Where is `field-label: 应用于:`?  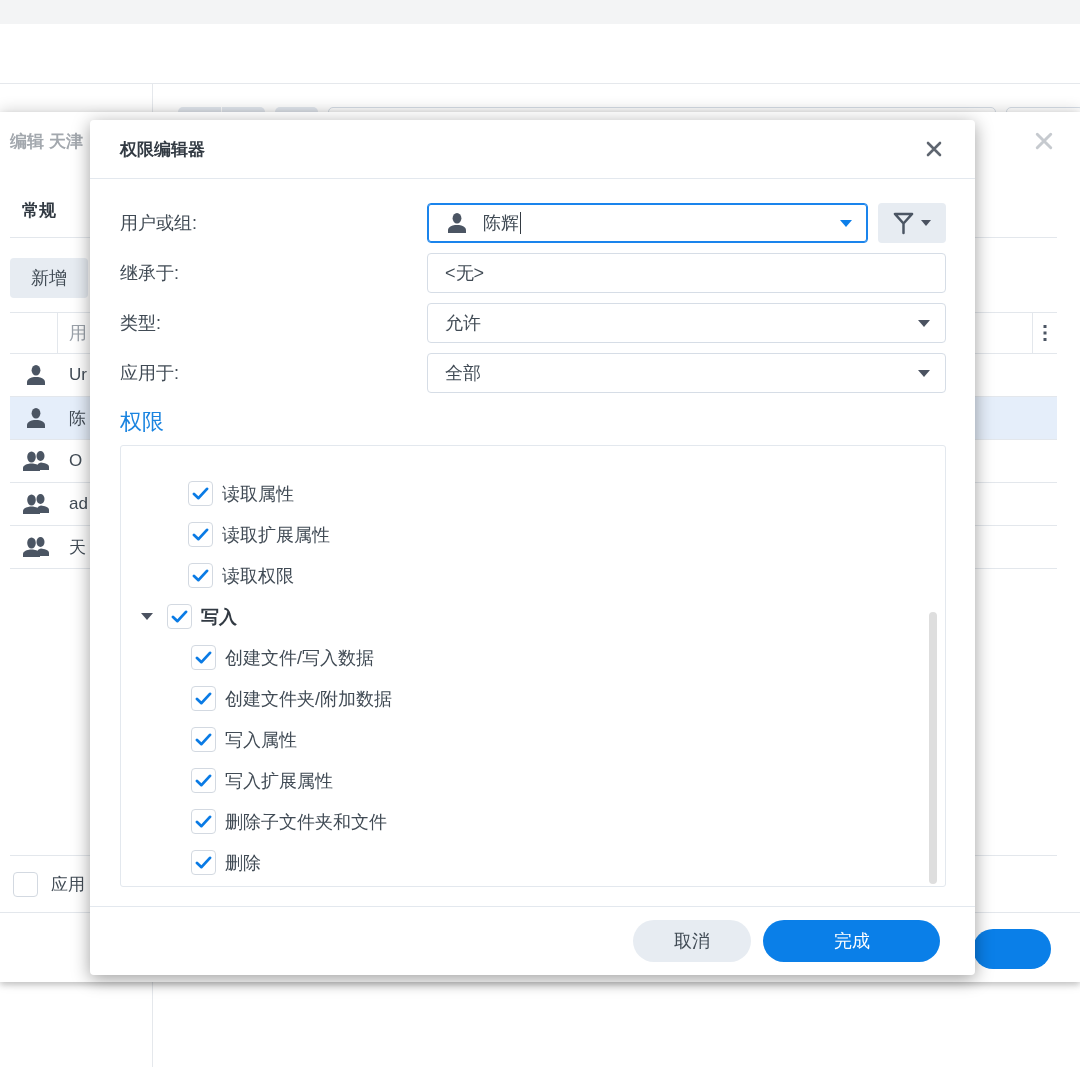 field-label: 应用于: is located at coordinates (150, 373).